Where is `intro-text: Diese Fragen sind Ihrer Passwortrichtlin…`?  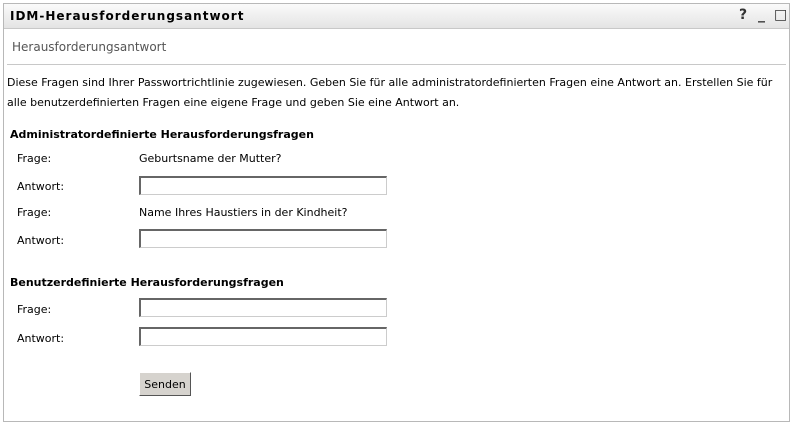
intro-text: Diese Fragen sind Ihrer Passwortrichtlin… is located at coordinates (390, 92).